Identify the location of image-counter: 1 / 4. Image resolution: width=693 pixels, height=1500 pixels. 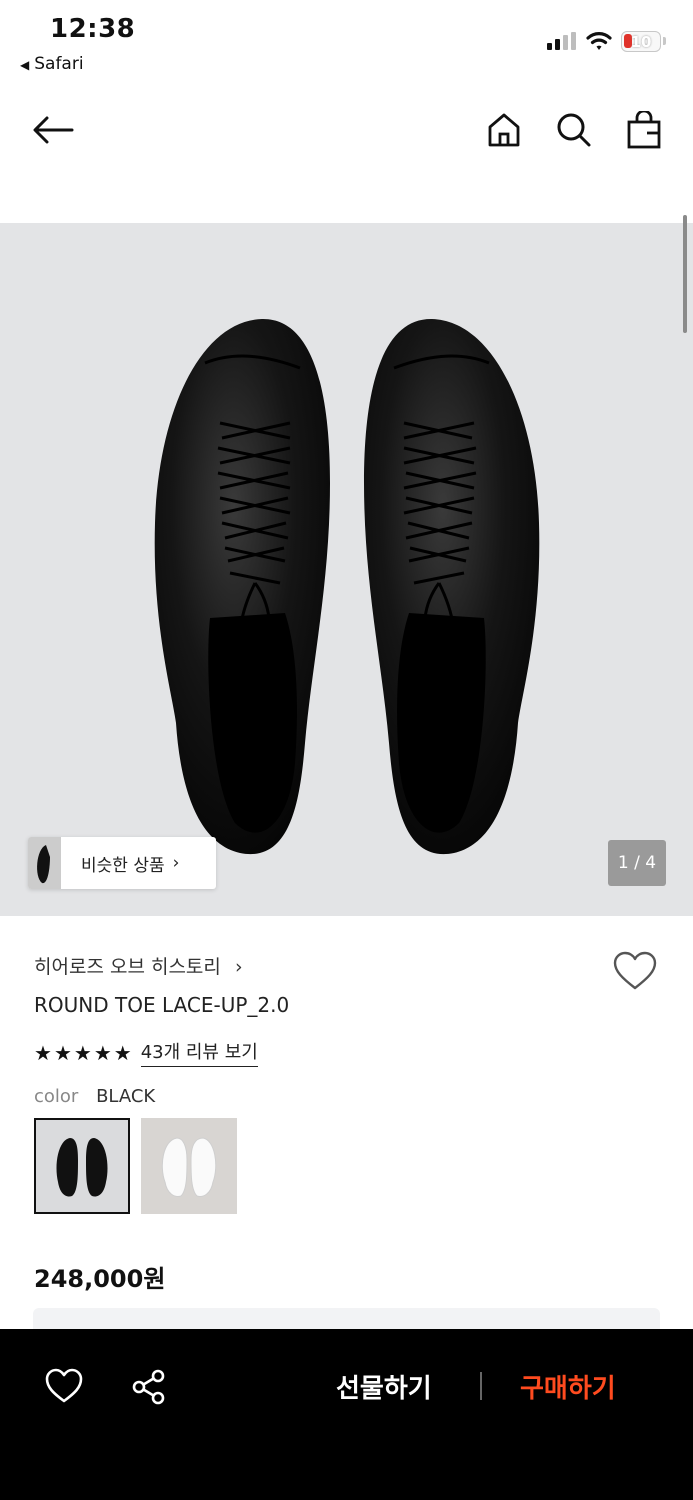
(637, 863).